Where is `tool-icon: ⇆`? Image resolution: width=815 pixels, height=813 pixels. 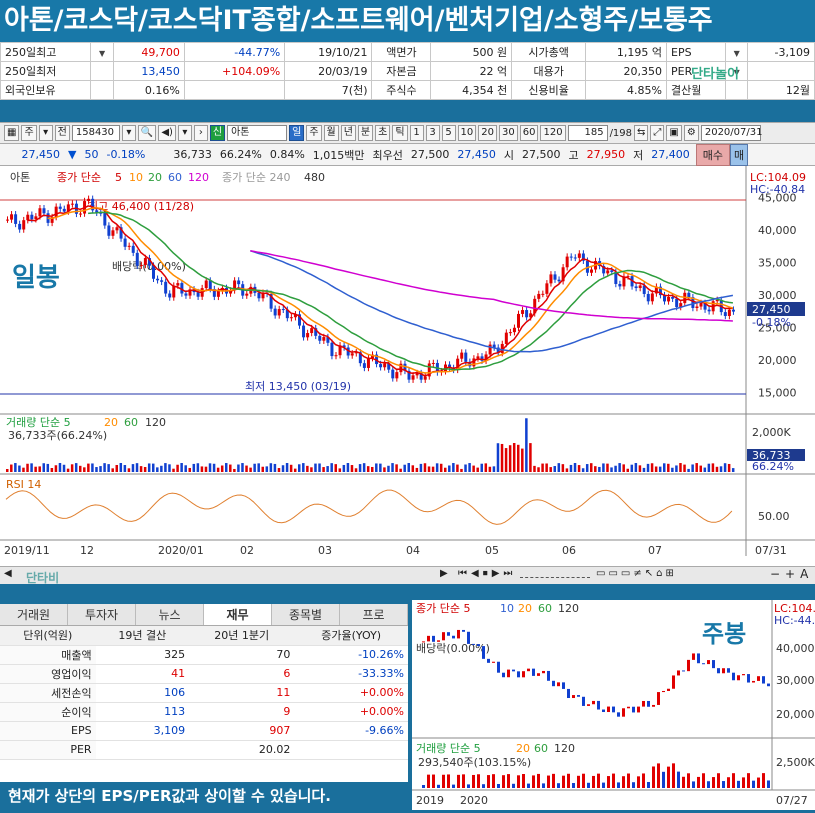 tool-icon: ⇆ is located at coordinates (641, 133).